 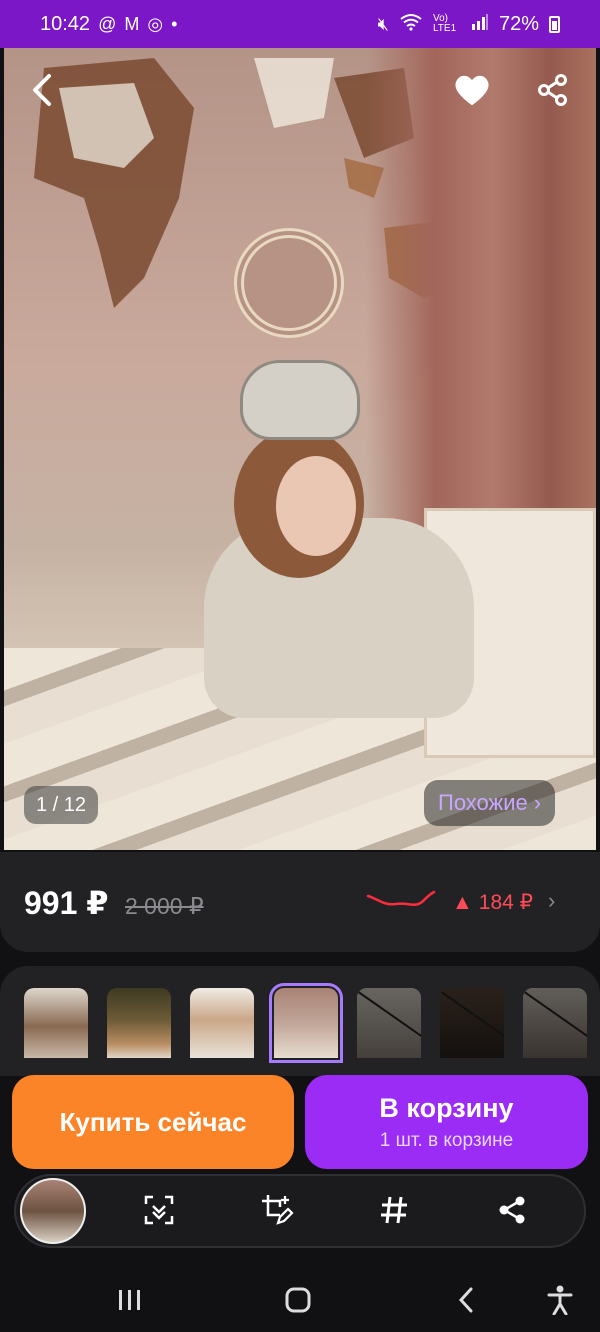 I want to click on buy-now-button: Купить сейчас, so click(x=153, y=1122).